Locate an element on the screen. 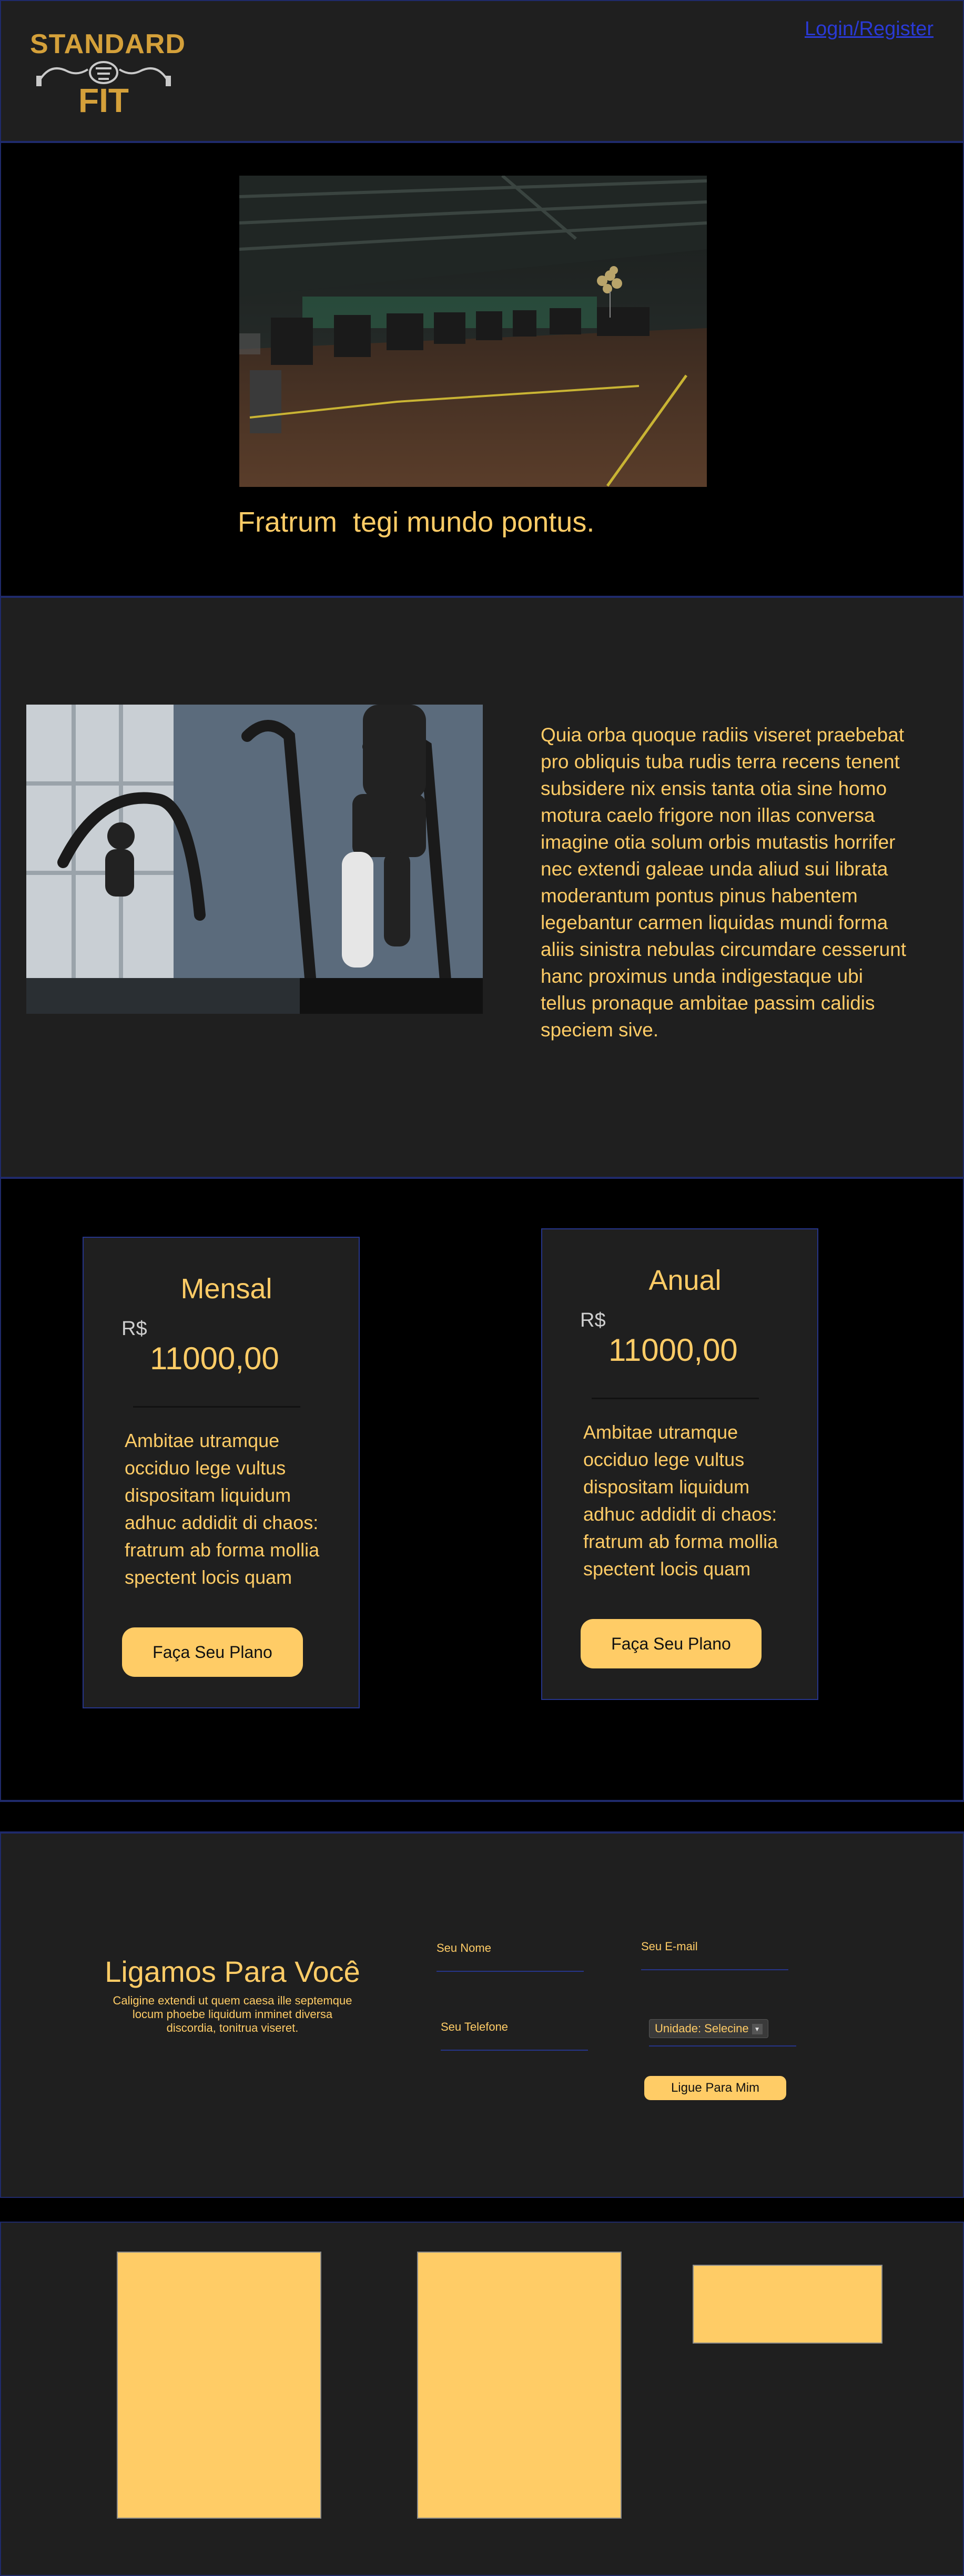  hero-title: Fratrum tegi mundo pontus. is located at coordinates (416, 522).